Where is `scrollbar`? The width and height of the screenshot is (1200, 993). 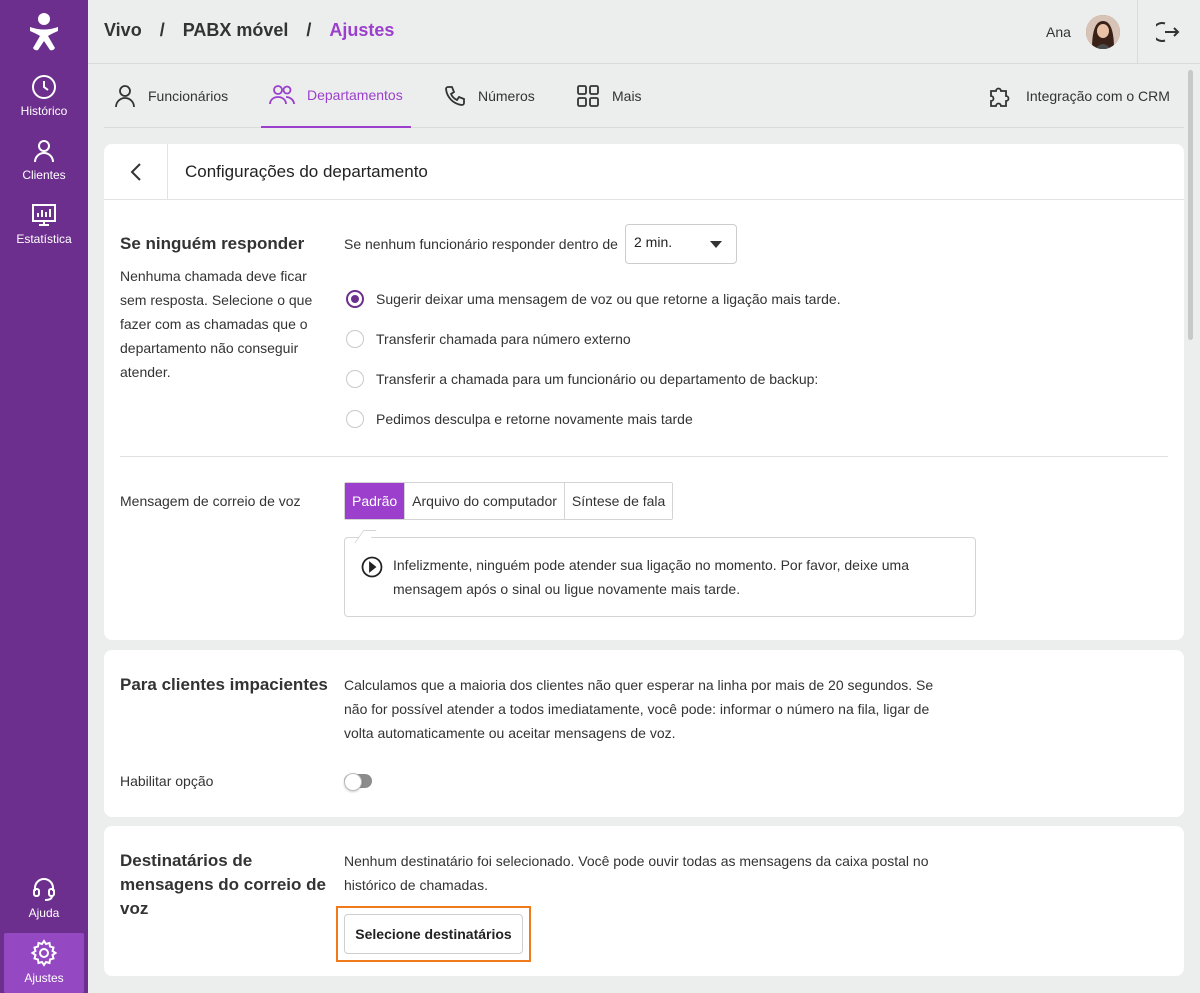 scrollbar is located at coordinates (1190, 205).